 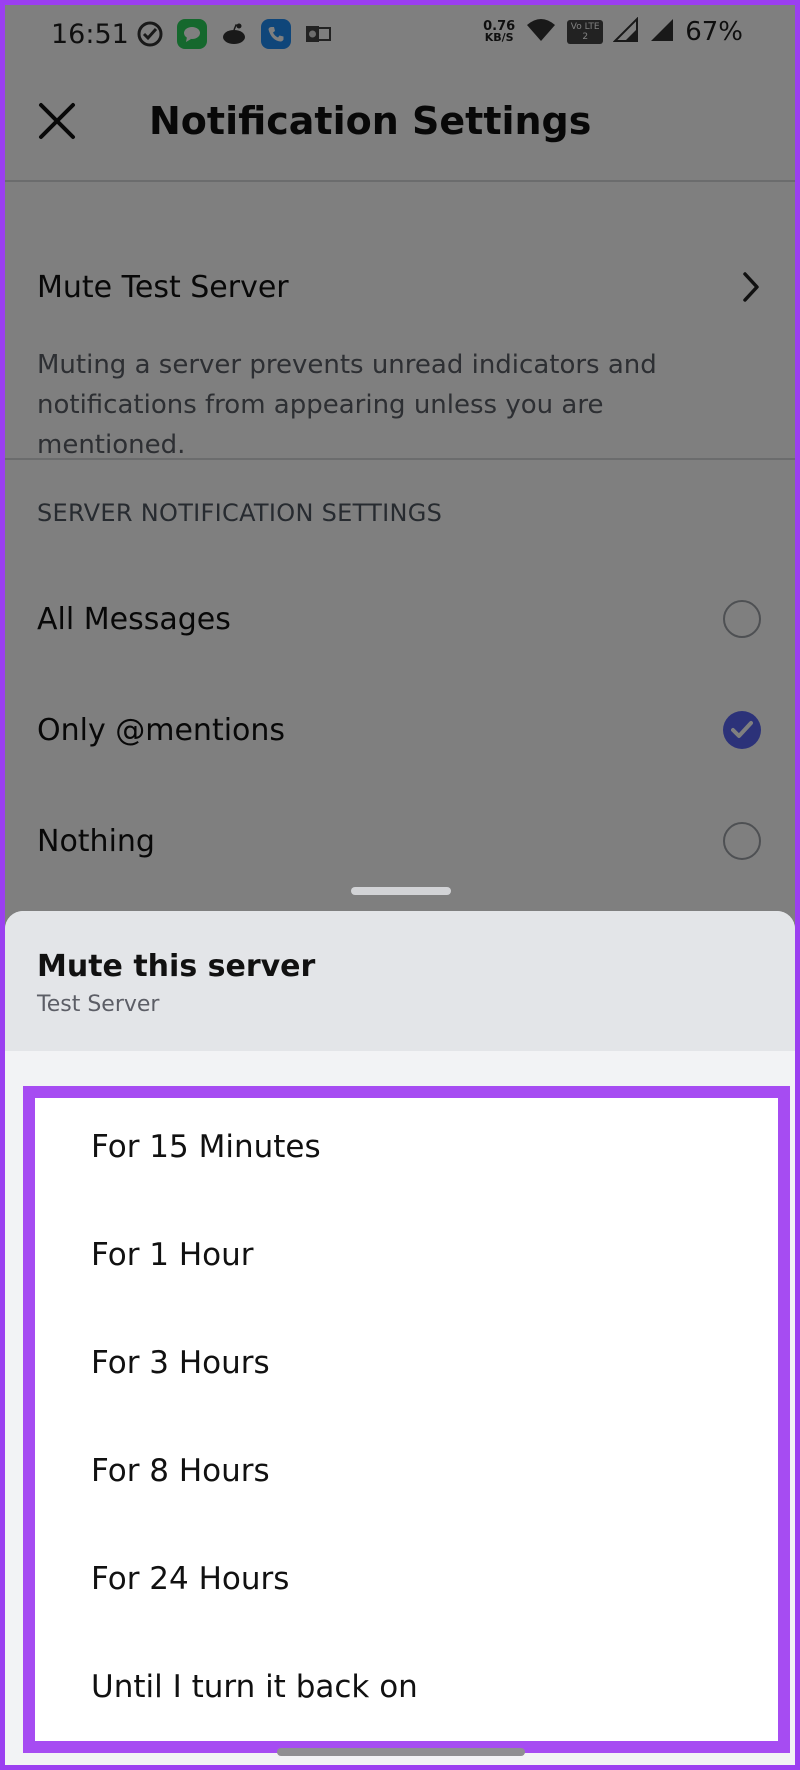 What do you see at coordinates (180, 1363) in the screenshot?
I see `menu-item-label: For 3 Hours` at bounding box center [180, 1363].